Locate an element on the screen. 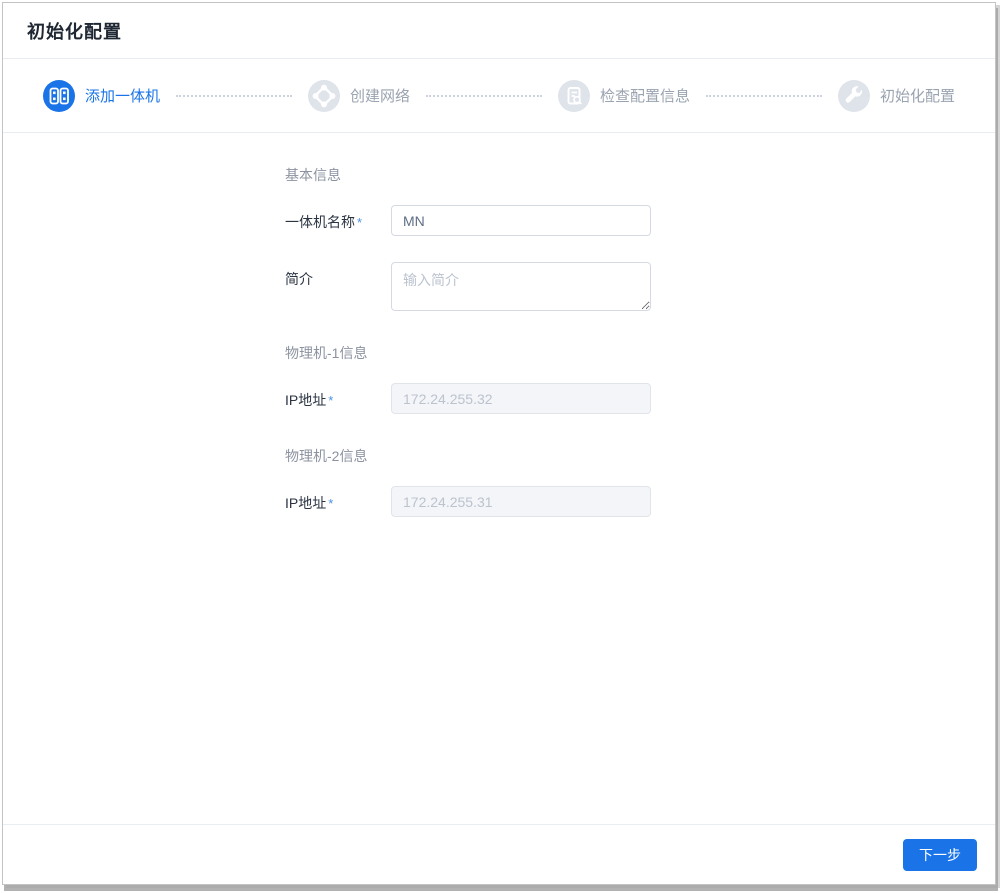  step-label-init-config: 初始化配置 is located at coordinates (918, 96).